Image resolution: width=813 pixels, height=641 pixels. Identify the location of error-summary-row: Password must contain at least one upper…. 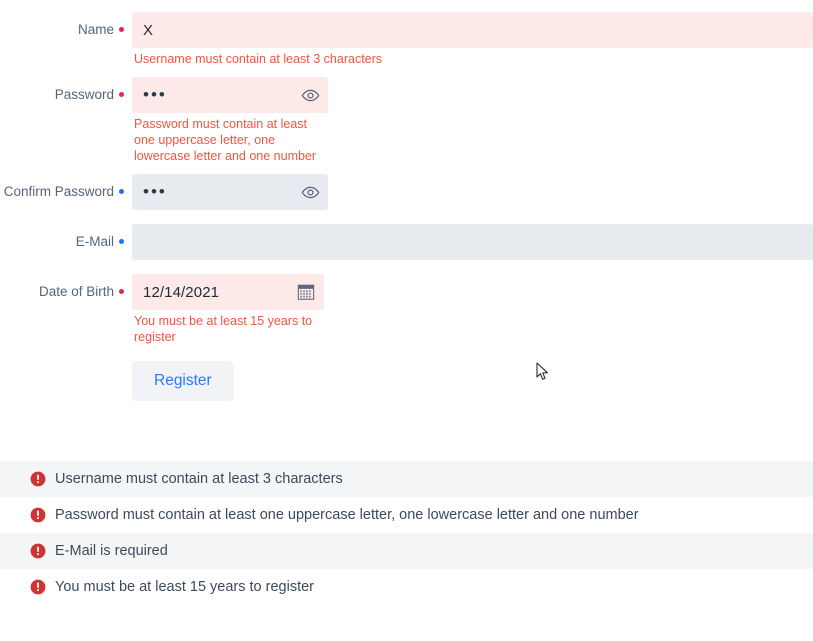
(406, 515).